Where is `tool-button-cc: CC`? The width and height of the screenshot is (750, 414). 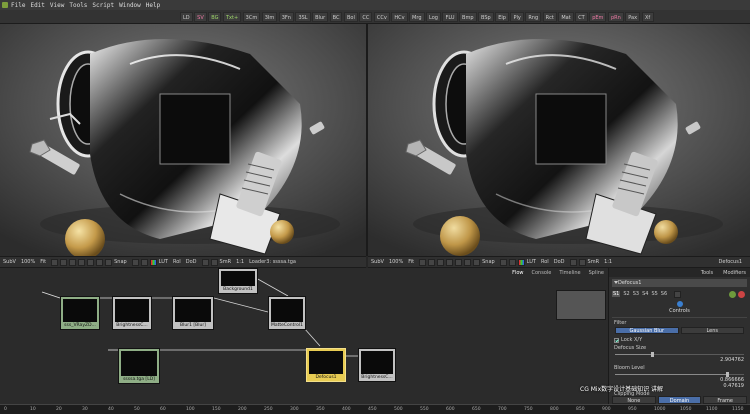 tool-button-cc: CC is located at coordinates (366, 17).